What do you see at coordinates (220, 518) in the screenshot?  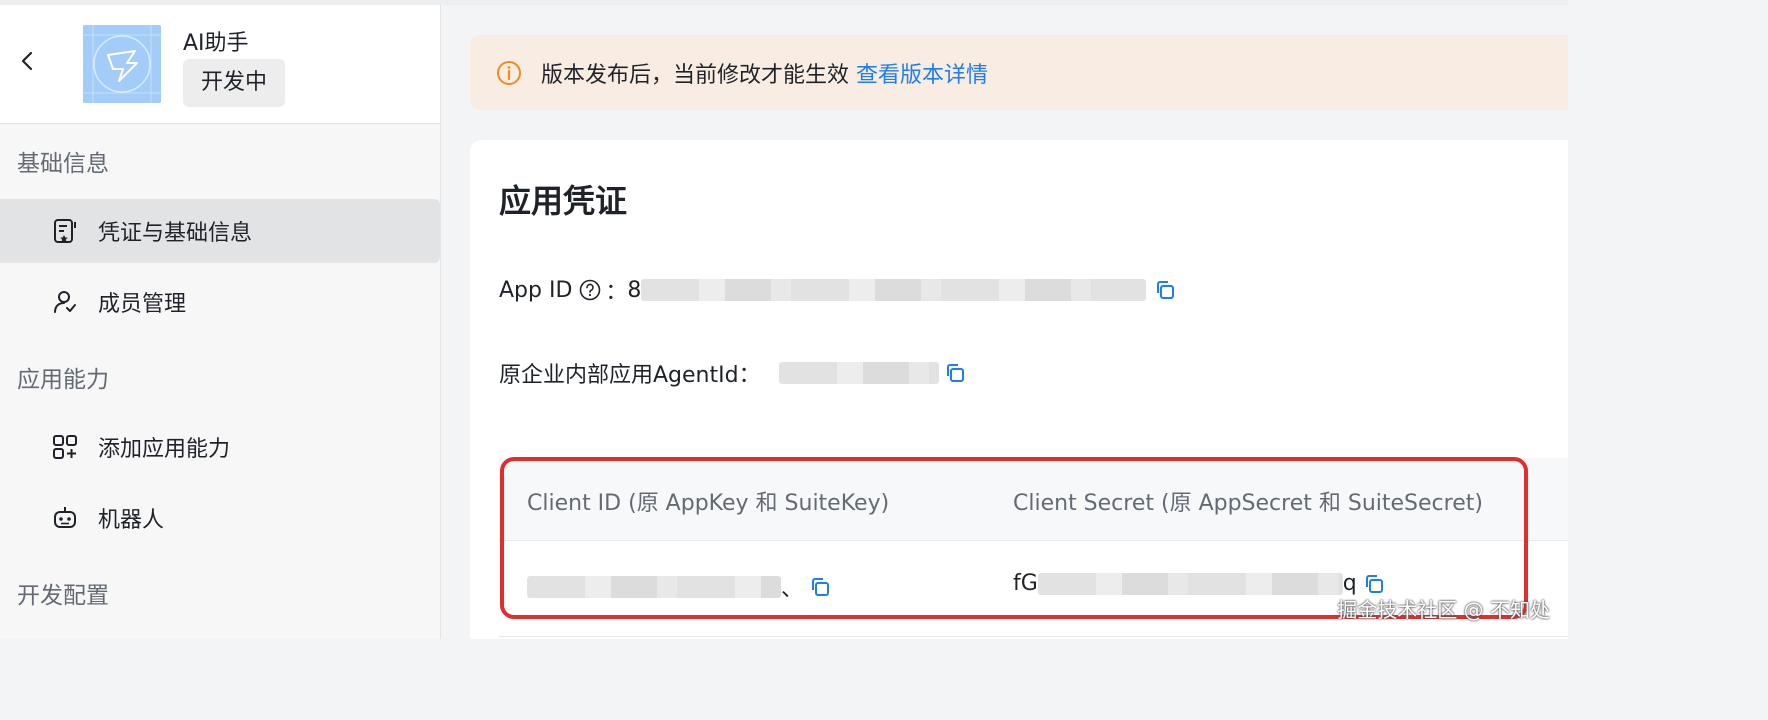 I see `sidebar-item-robot: 机器人` at bounding box center [220, 518].